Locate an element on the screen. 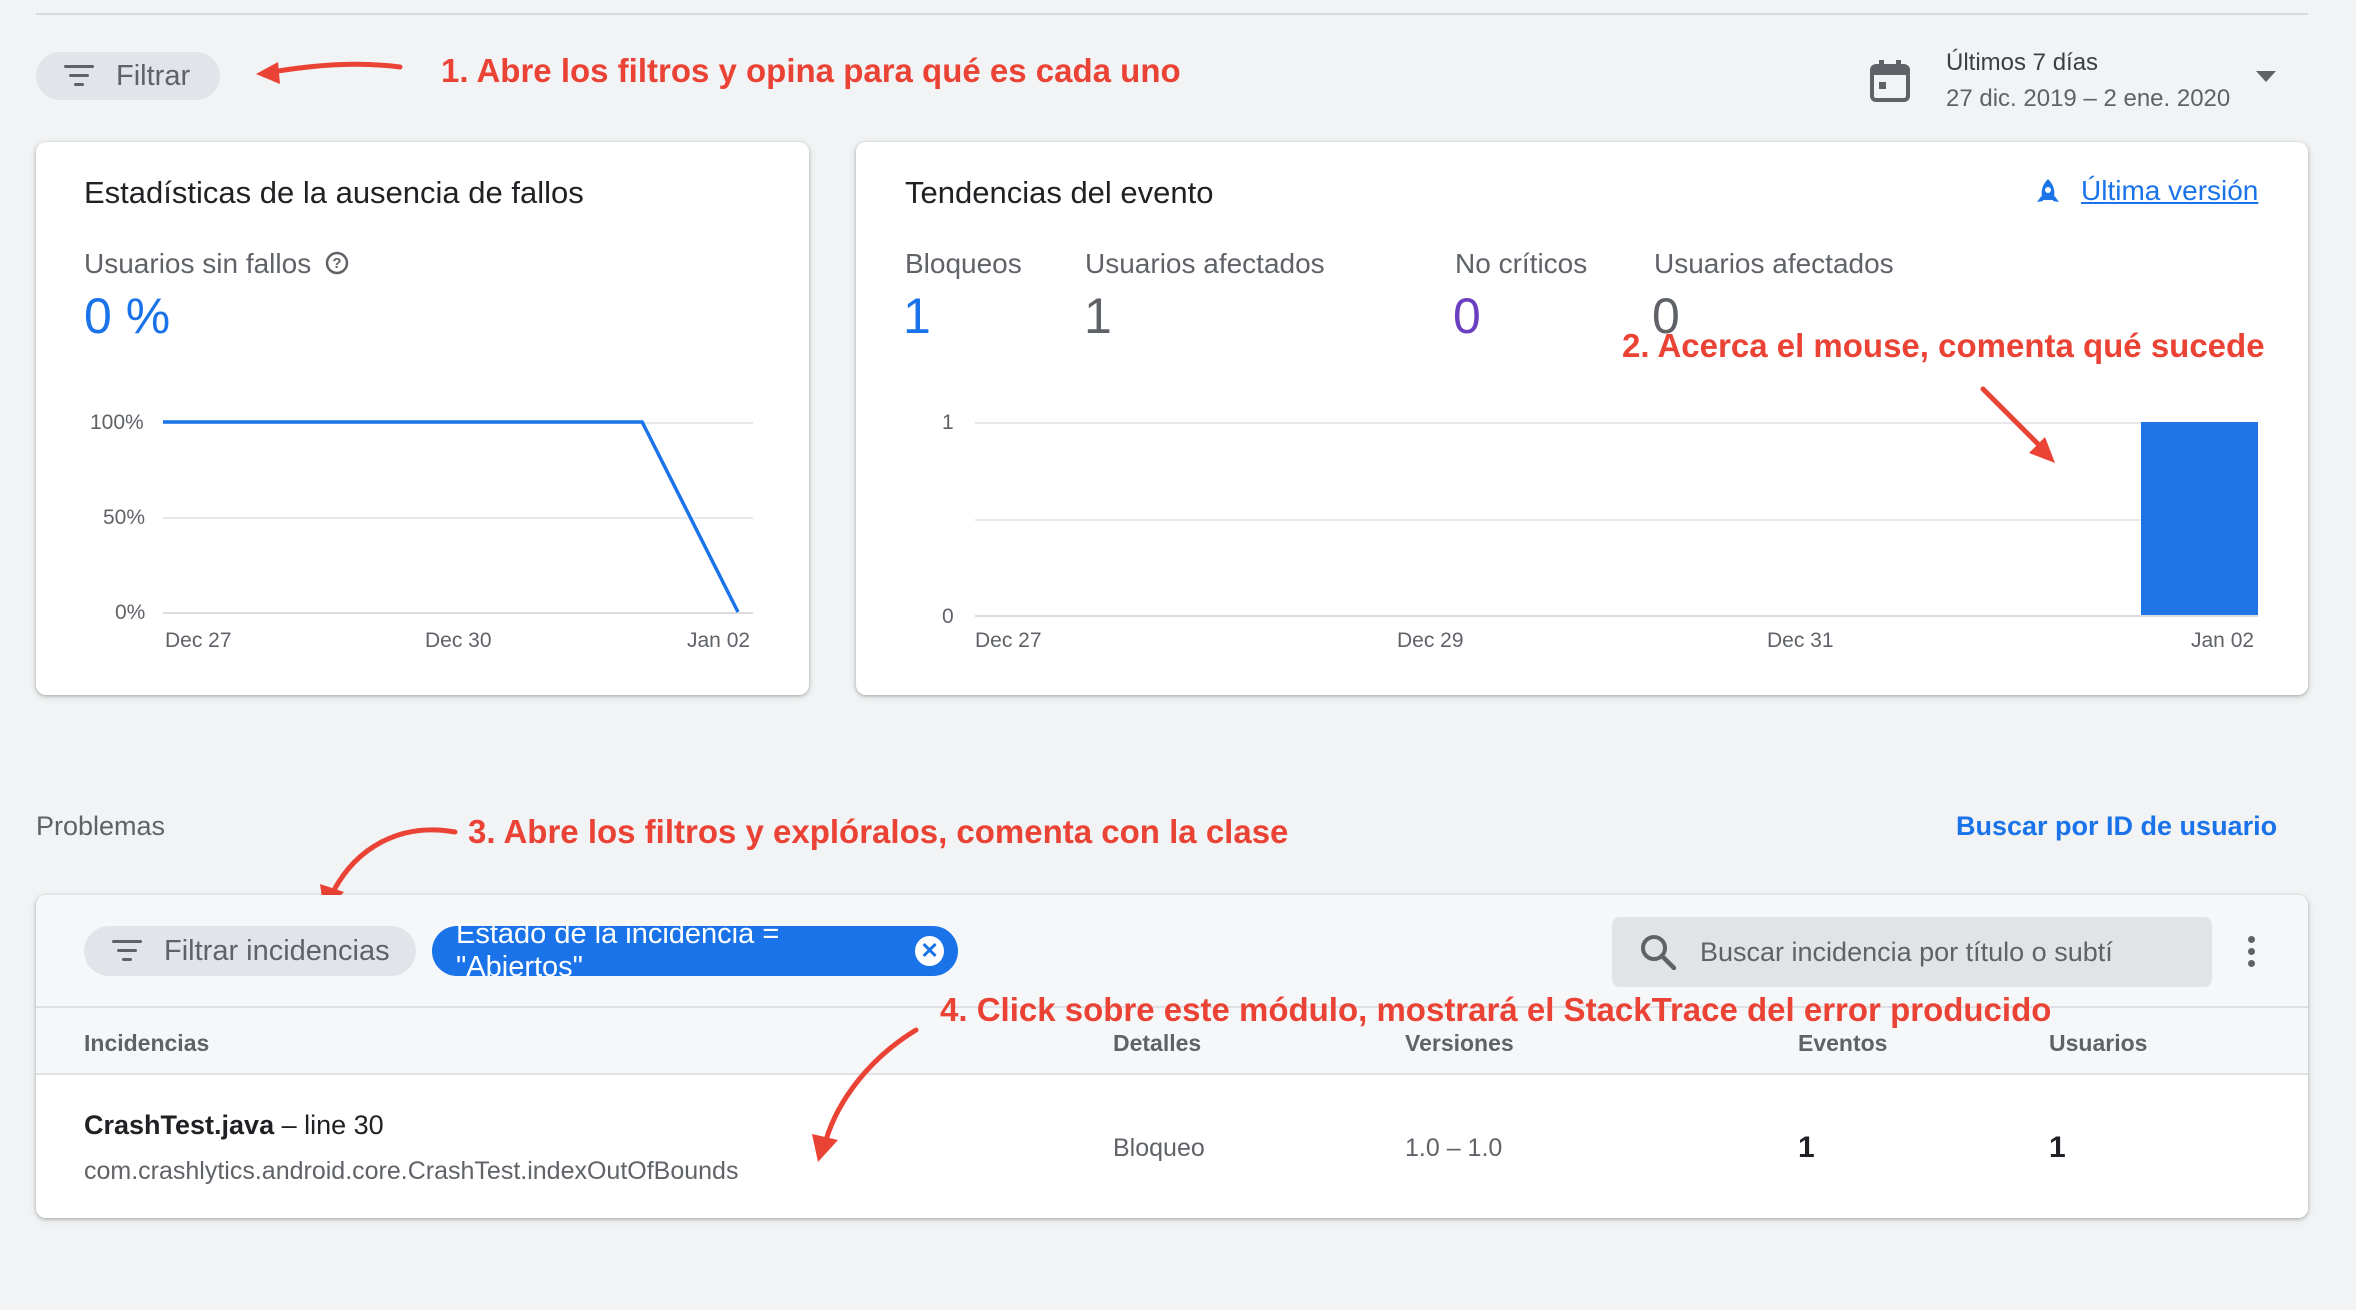 This screenshot has width=2356, height=1310. date-range-picker is located at coordinates (1890, 83).